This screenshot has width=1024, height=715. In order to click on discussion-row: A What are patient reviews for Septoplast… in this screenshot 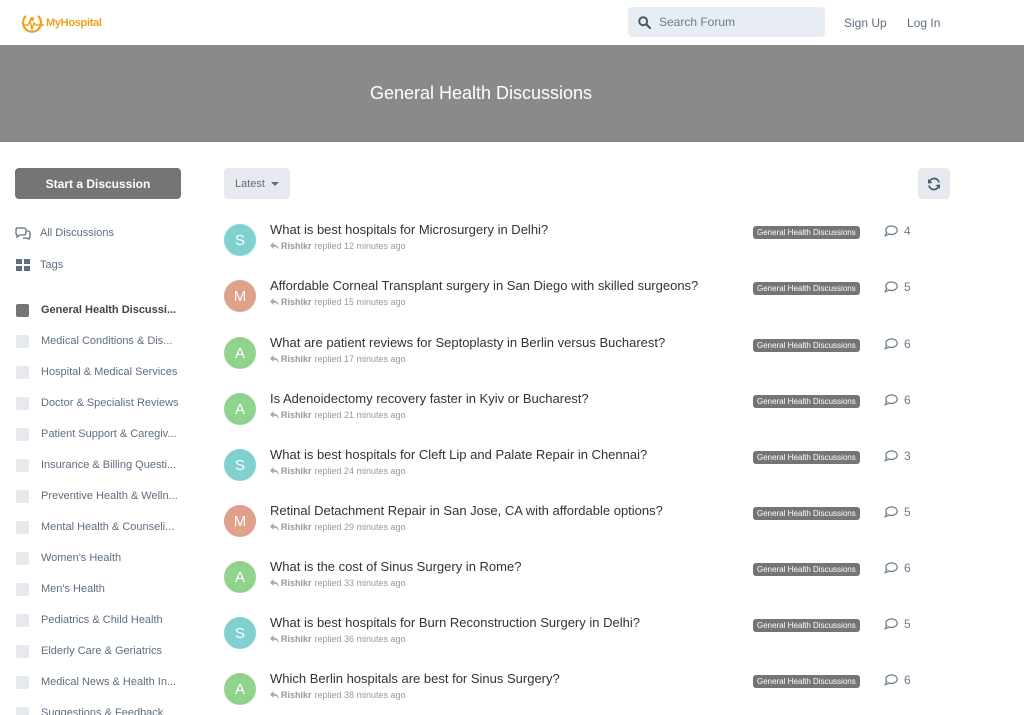, I will do `click(574, 361)`.